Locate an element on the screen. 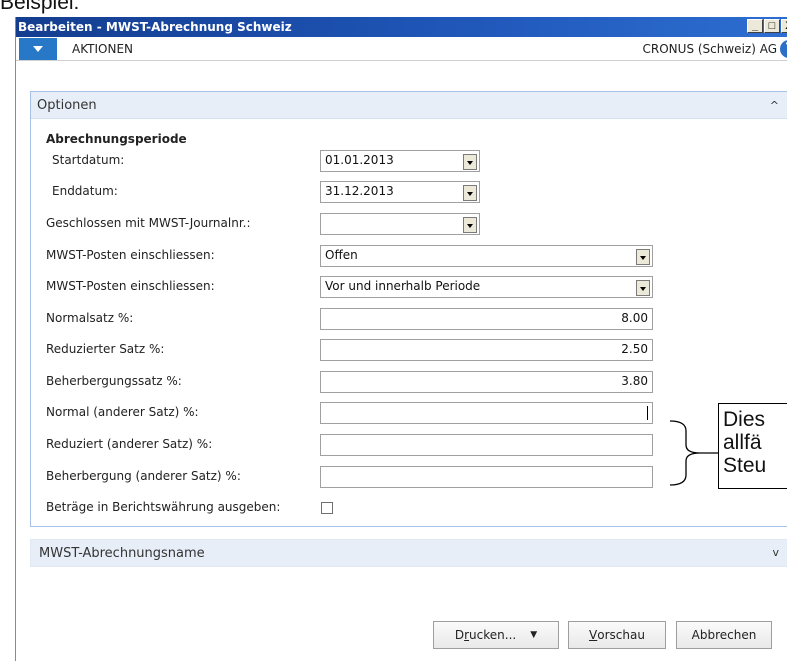  include-entries-value-1: Offen is located at coordinates (341, 255).